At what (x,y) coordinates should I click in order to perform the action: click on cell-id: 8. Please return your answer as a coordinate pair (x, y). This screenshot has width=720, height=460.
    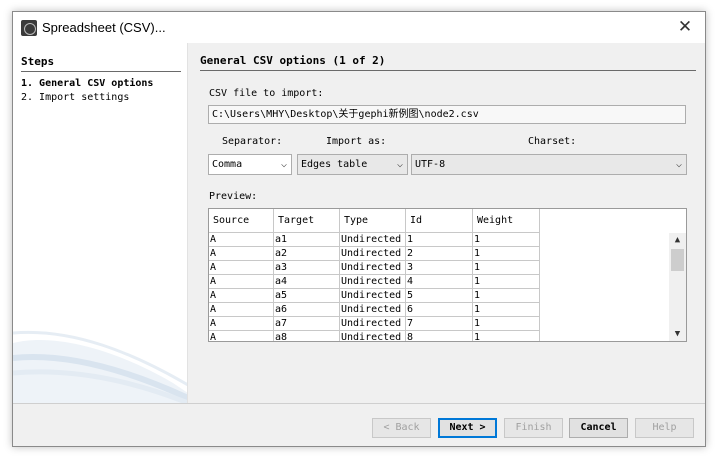
    Looking at the image, I should click on (439, 336).